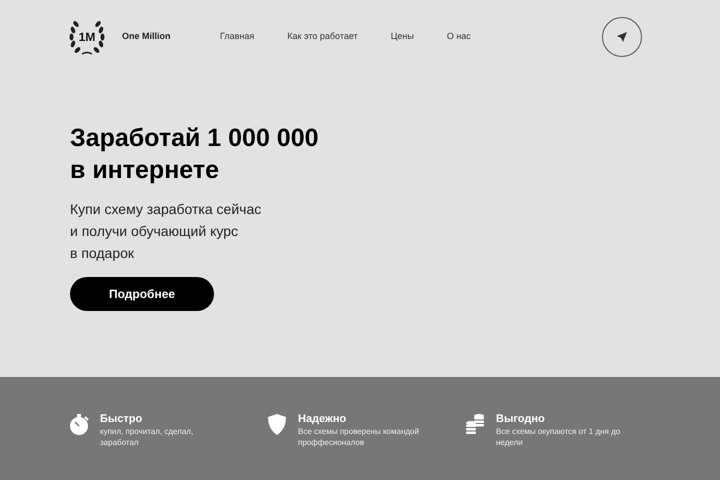  What do you see at coordinates (558, 437) in the screenshot?
I see `feature-description: Все схемы окупаются от 1 дня до недели` at bounding box center [558, 437].